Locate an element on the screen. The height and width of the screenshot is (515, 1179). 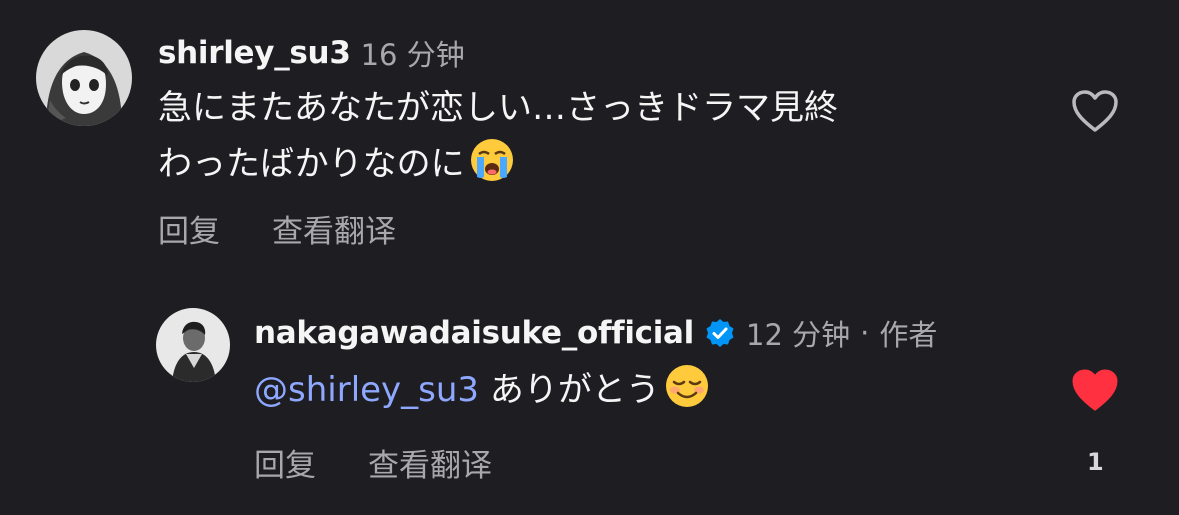
comment-text-body: ありがとう is located at coordinates (569, 390).